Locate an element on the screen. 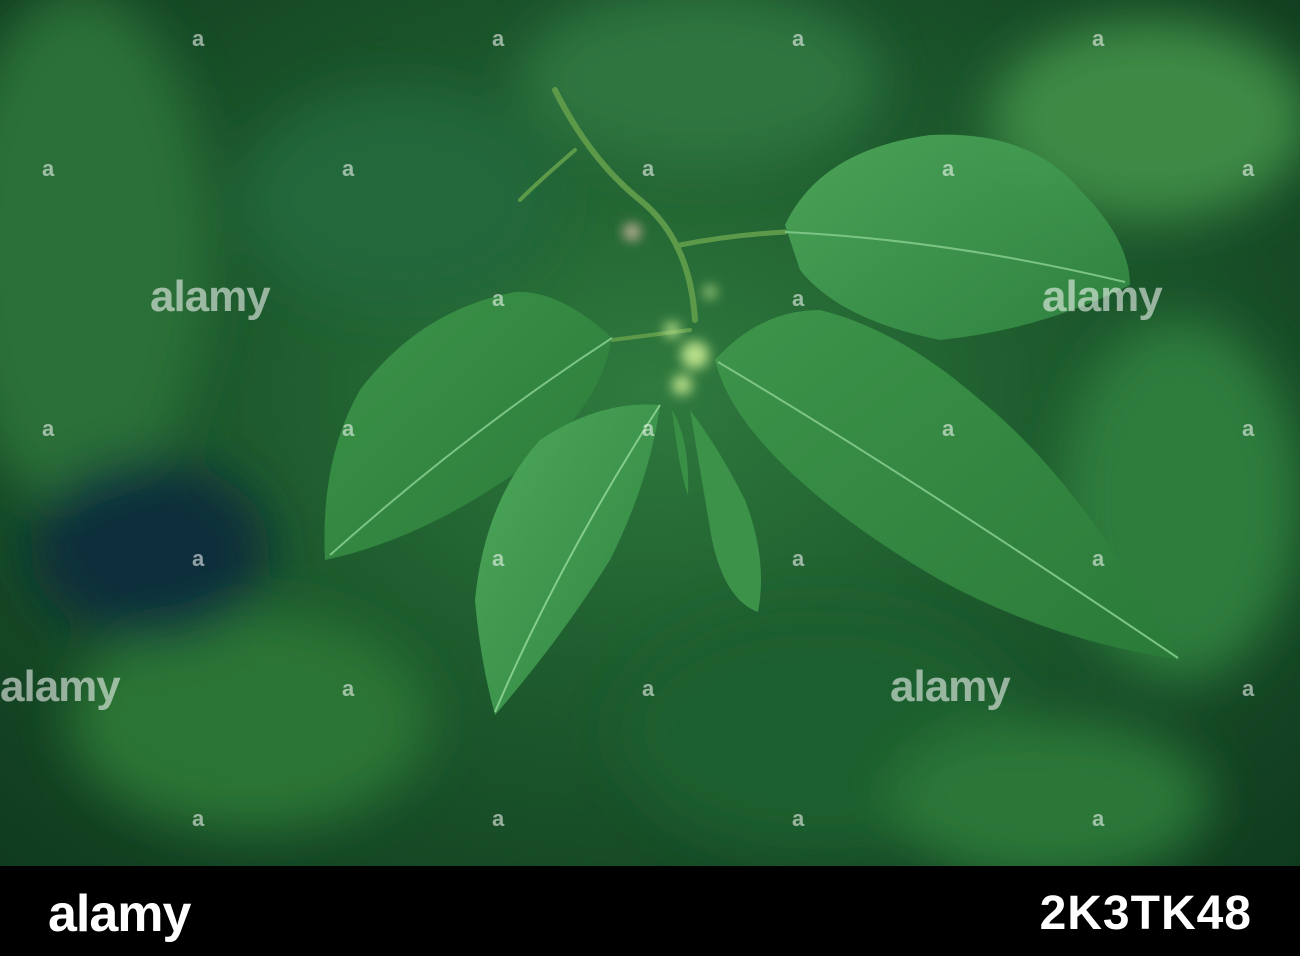 The height and width of the screenshot is (956, 1300). flower-buds is located at coordinates (670, 309).